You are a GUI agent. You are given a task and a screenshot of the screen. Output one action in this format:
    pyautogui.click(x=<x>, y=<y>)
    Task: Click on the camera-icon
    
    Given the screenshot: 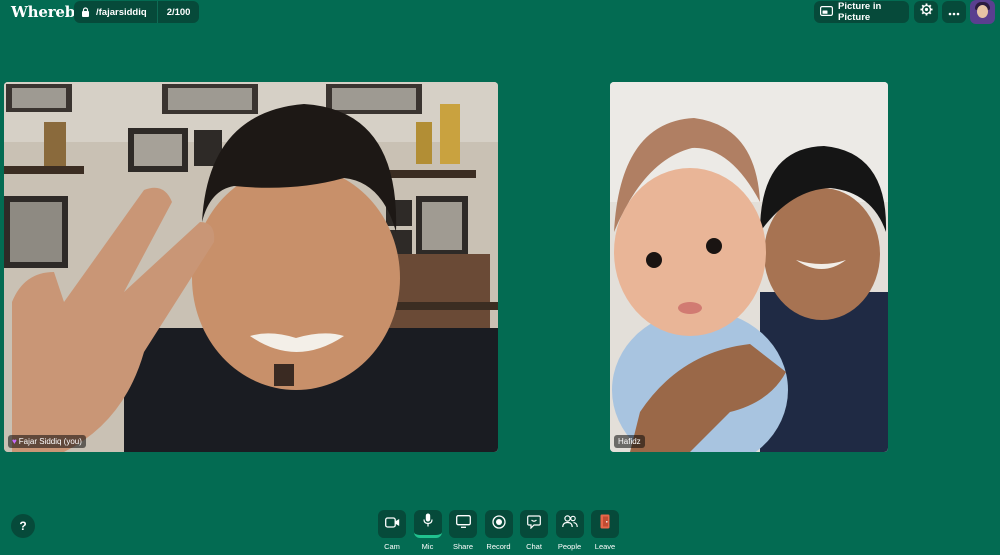 What is the action you would take?
    pyautogui.click(x=392, y=524)
    